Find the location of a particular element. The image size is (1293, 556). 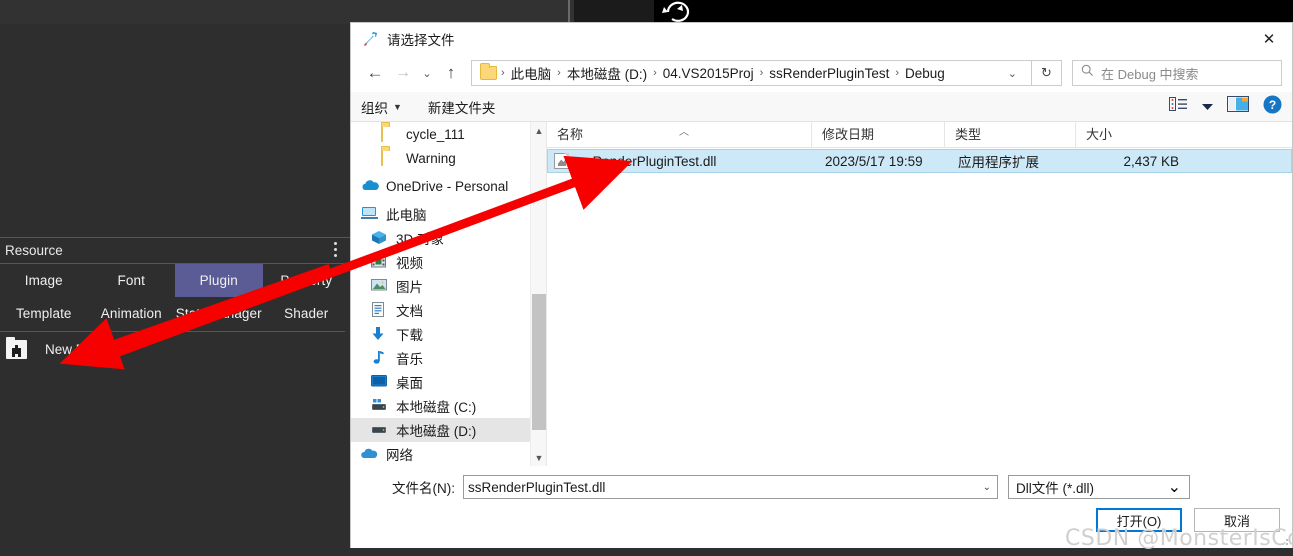

column-header-type: 类型 is located at coordinates (1009, 134).